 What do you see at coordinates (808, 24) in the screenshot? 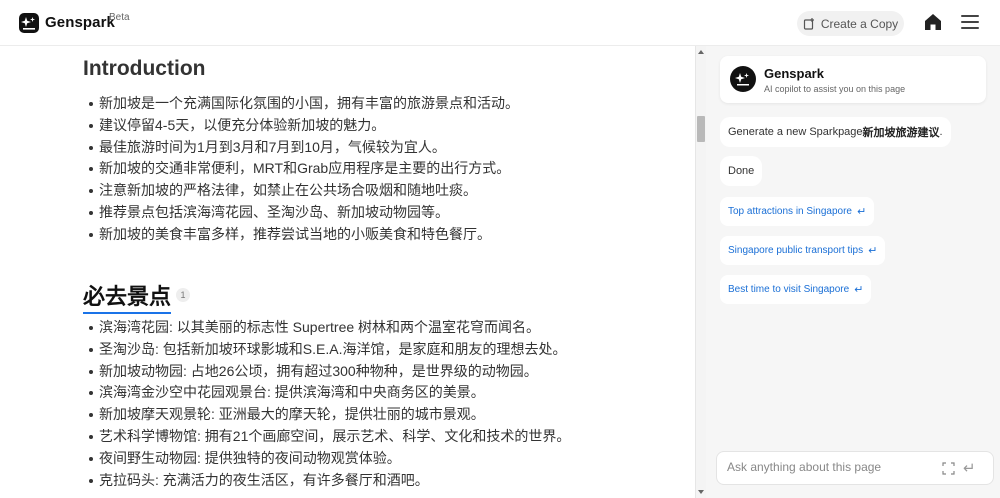
I see `copy-plus-icon` at bounding box center [808, 24].